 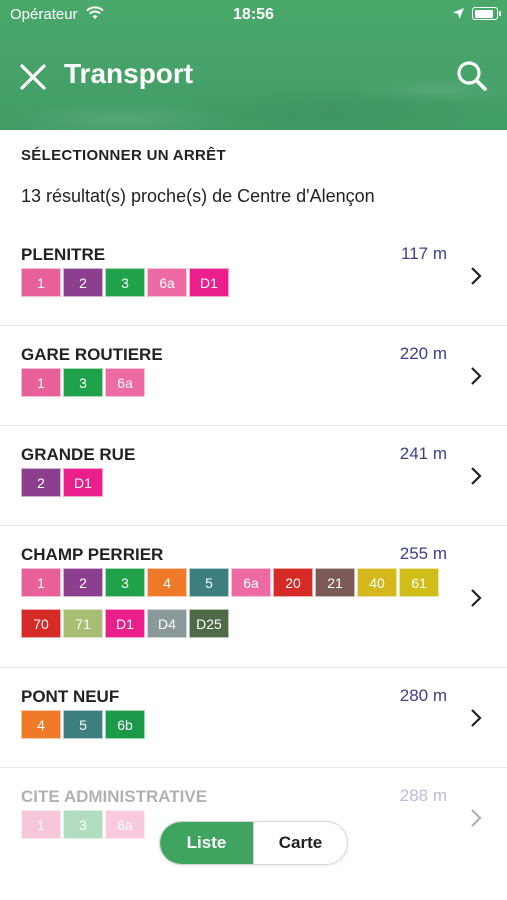 I want to click on stop-item-grande-rue: GRANDE RUE 241 m 2 D1, so click(x=253, y=476).